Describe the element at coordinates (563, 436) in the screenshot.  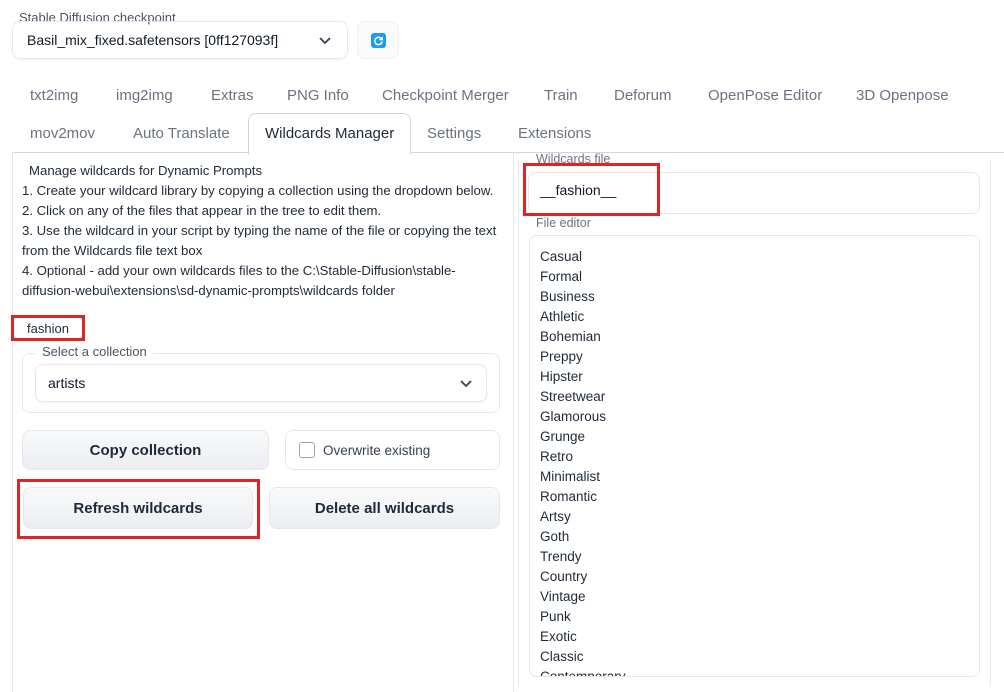
I see `file-editor-line: Grunge` at that location.